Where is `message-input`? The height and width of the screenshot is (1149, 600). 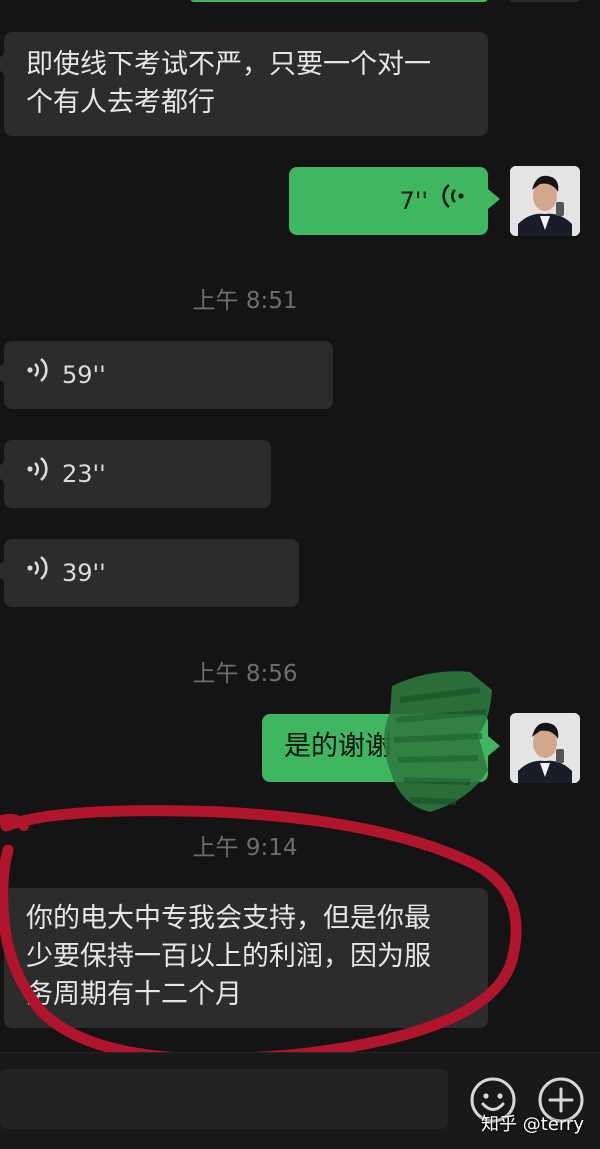
message-input is located at coordinates (224, 1099).